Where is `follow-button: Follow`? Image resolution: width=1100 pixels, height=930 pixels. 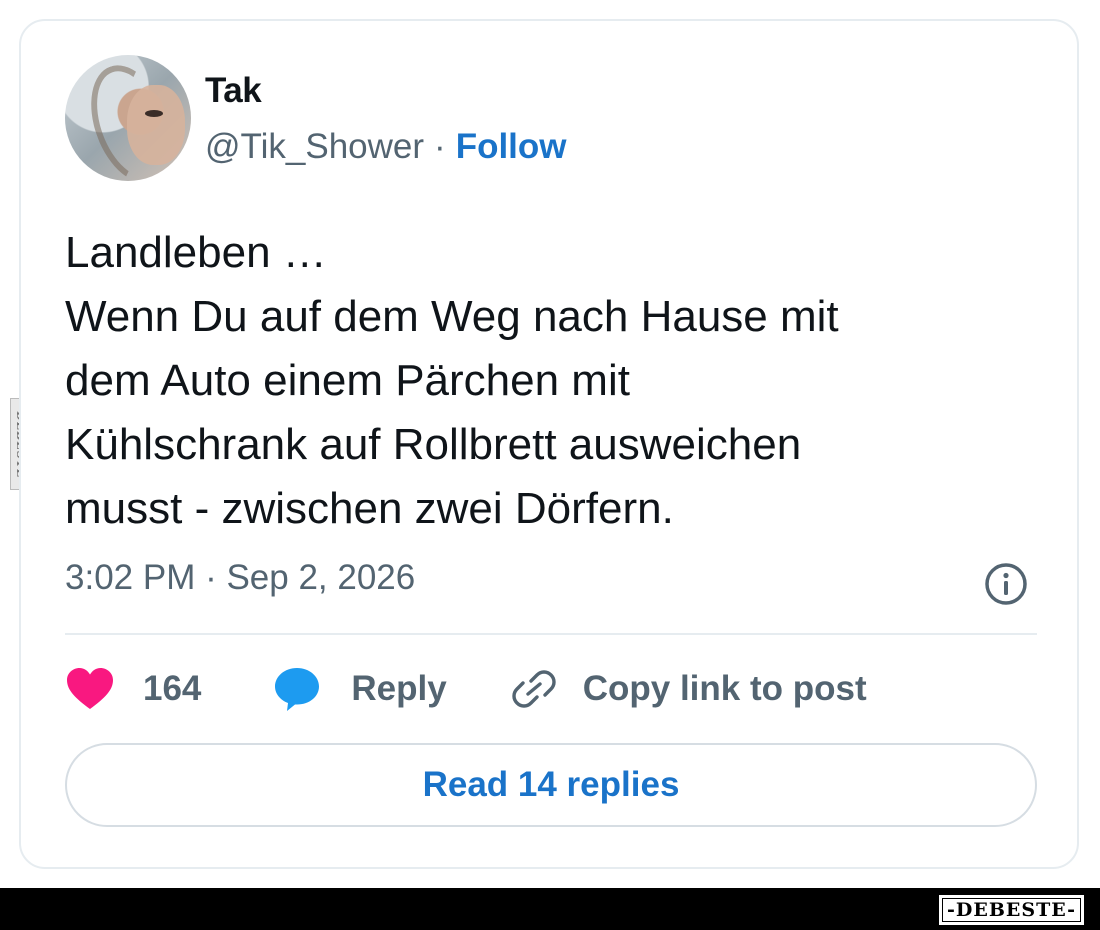 follow-button: Follow is located at coordinates (511, 147).